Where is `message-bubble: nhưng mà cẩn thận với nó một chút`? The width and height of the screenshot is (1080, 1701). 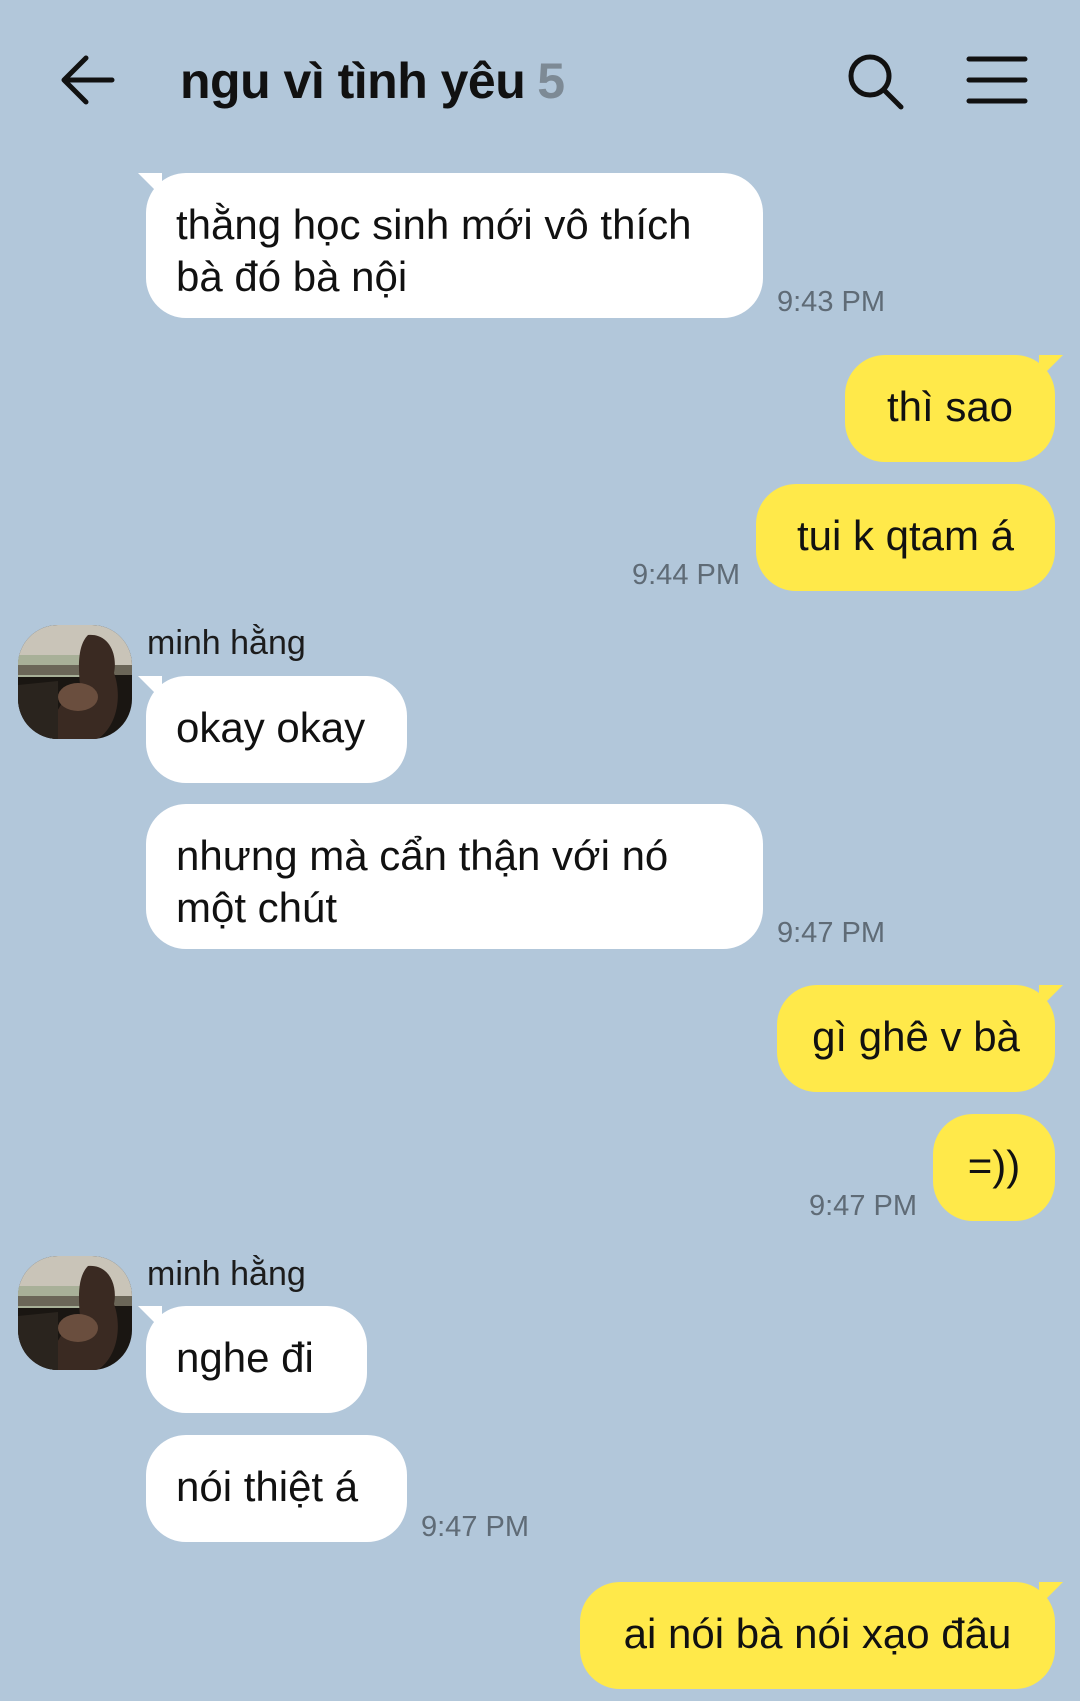 message-bubble: nhưng mà cẩn thận với nó một chút is located at coordinates (454, 876).